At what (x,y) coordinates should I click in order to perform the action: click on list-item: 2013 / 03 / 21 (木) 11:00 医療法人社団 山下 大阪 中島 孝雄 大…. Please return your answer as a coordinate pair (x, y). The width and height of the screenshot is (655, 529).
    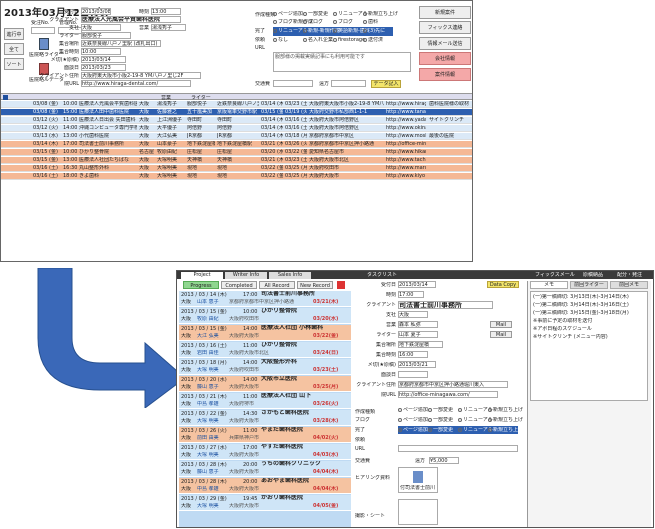
    Looking at the image, I should click on (265, 401).